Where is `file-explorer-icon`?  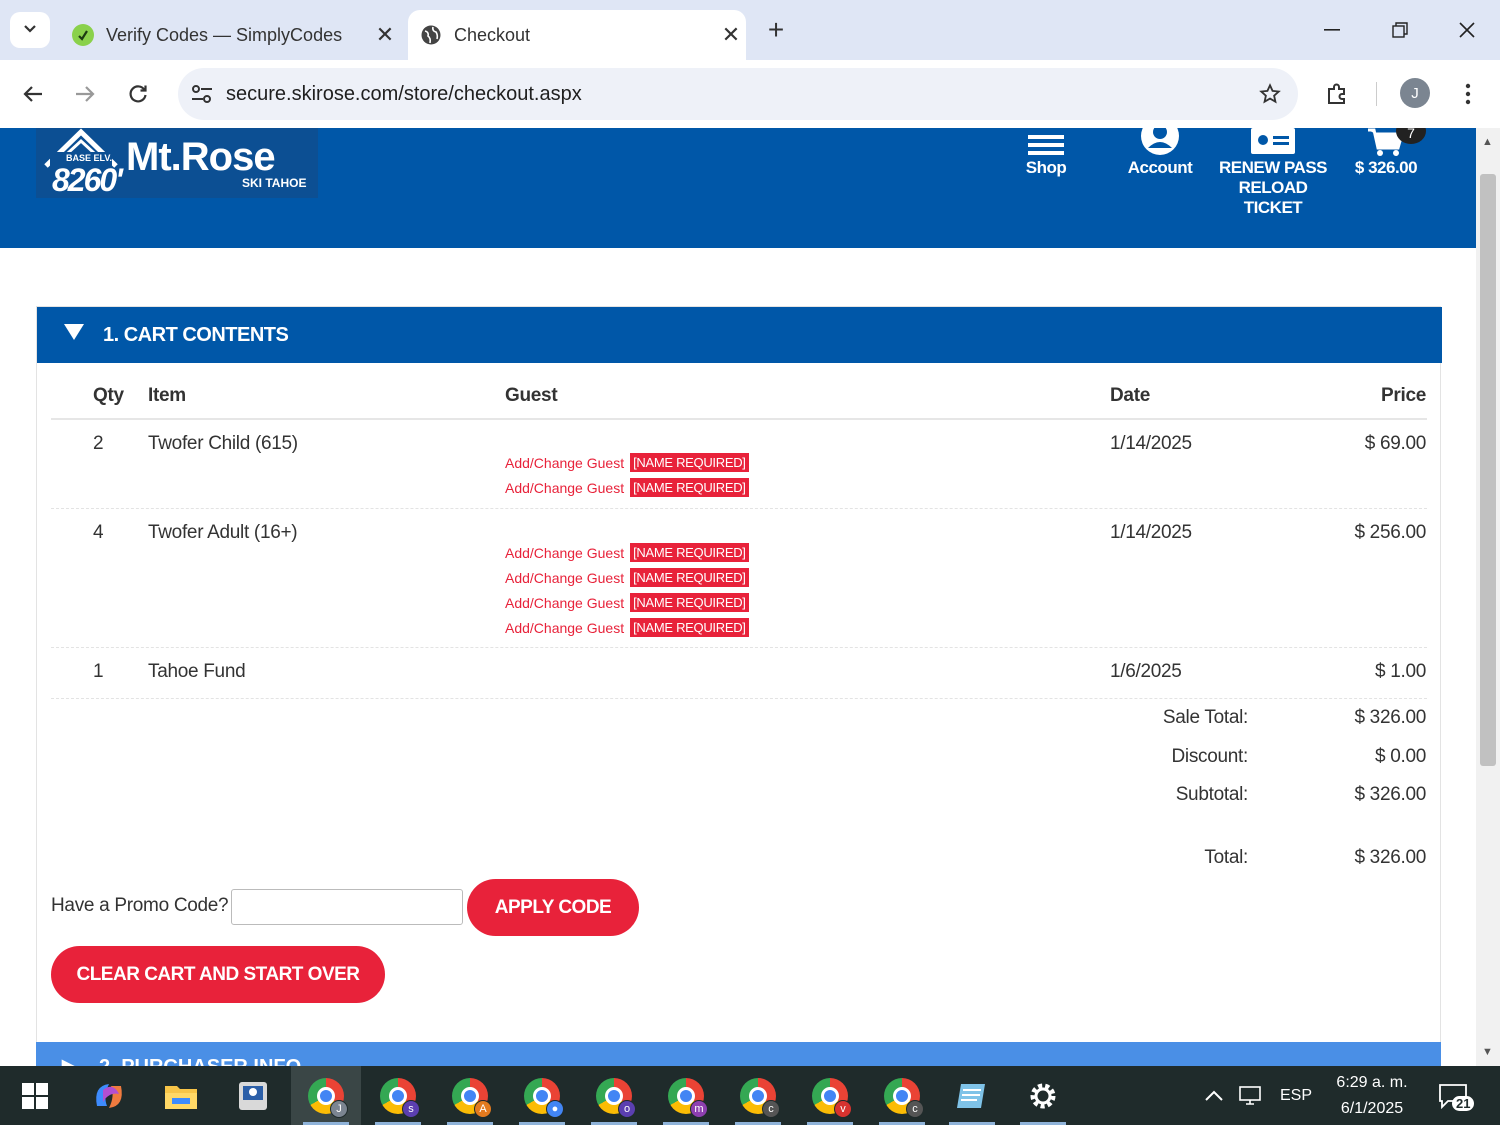
file-explorer-icon is located at coordinates (181, 1095).